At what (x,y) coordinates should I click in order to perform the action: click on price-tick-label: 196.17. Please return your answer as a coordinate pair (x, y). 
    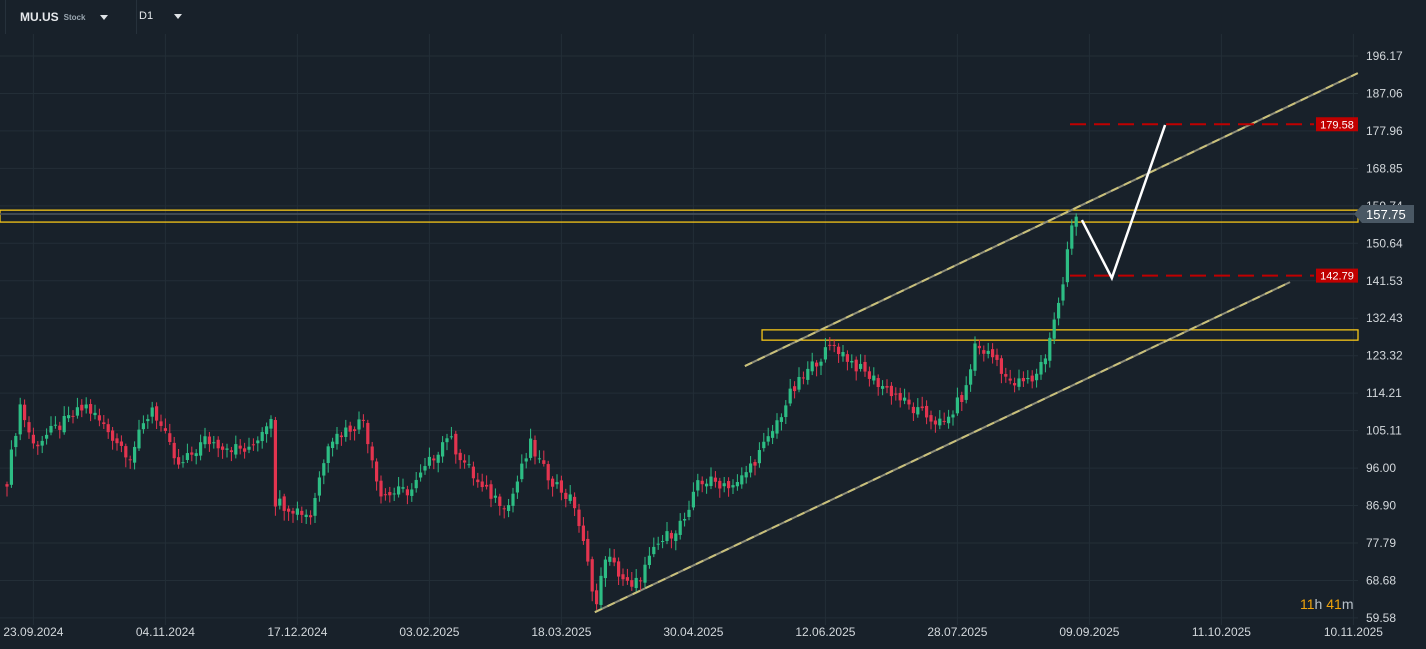
    Looking at the image, I should click on (1384, 56).